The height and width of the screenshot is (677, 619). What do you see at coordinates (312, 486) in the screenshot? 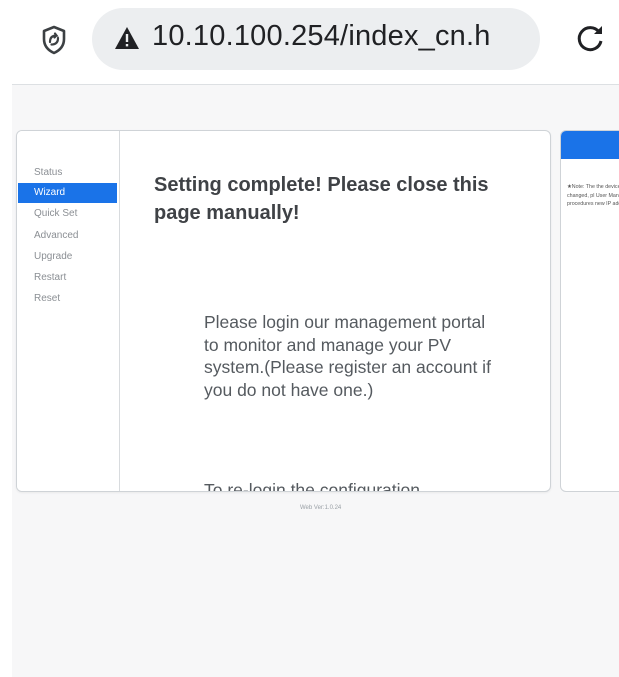
I see `relogin-message: To re-login the configuration` at bounding box center [312, 486].